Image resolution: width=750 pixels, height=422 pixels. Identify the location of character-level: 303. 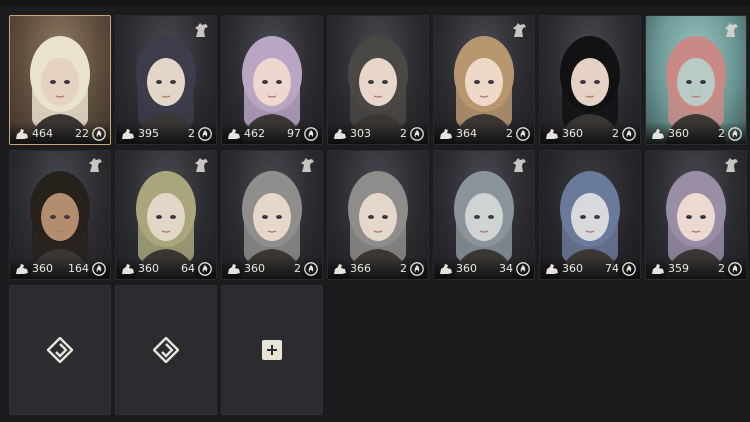
(360, 133).